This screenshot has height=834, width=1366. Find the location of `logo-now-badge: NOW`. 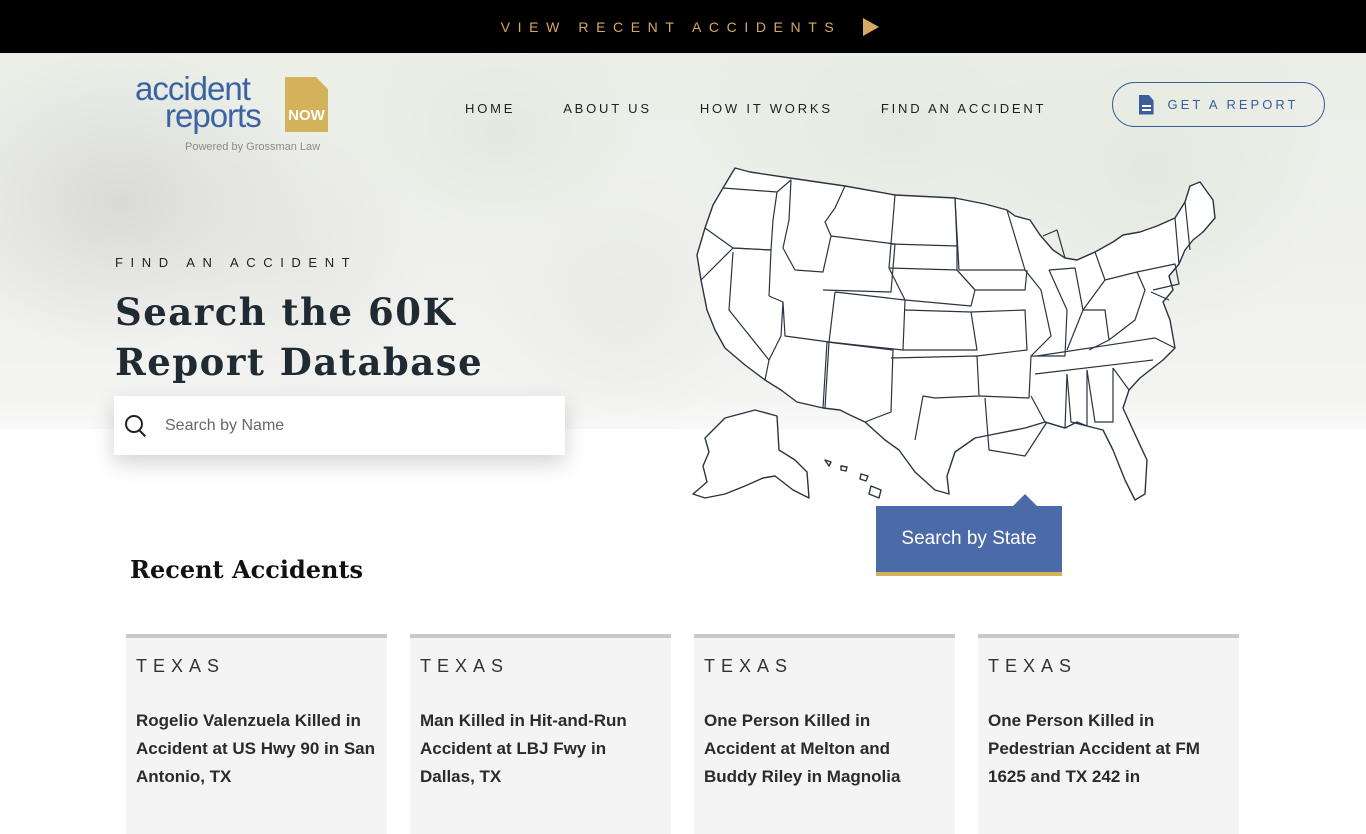

logo-now-badge: NOW is located at coordinates (306, 104).